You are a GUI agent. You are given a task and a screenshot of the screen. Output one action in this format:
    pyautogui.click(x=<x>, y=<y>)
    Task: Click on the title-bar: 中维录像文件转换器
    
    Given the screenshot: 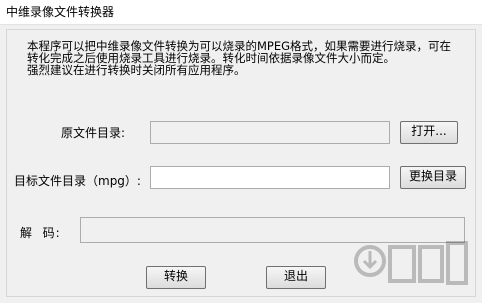 What is the action you would take?
    pyautogui.click(x=241, y=12)
    